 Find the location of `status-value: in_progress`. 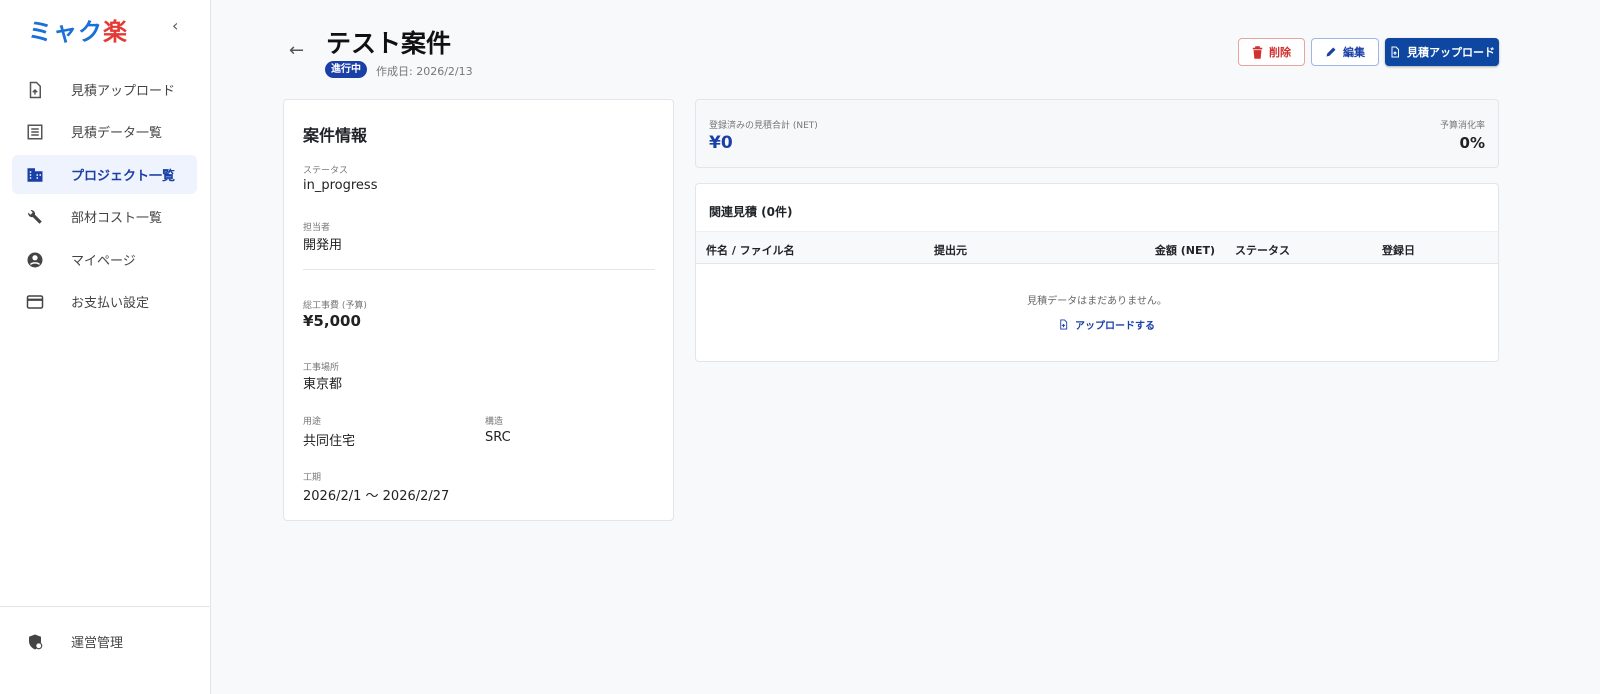

status-value: in_progress is located at coordinates (340, 185).